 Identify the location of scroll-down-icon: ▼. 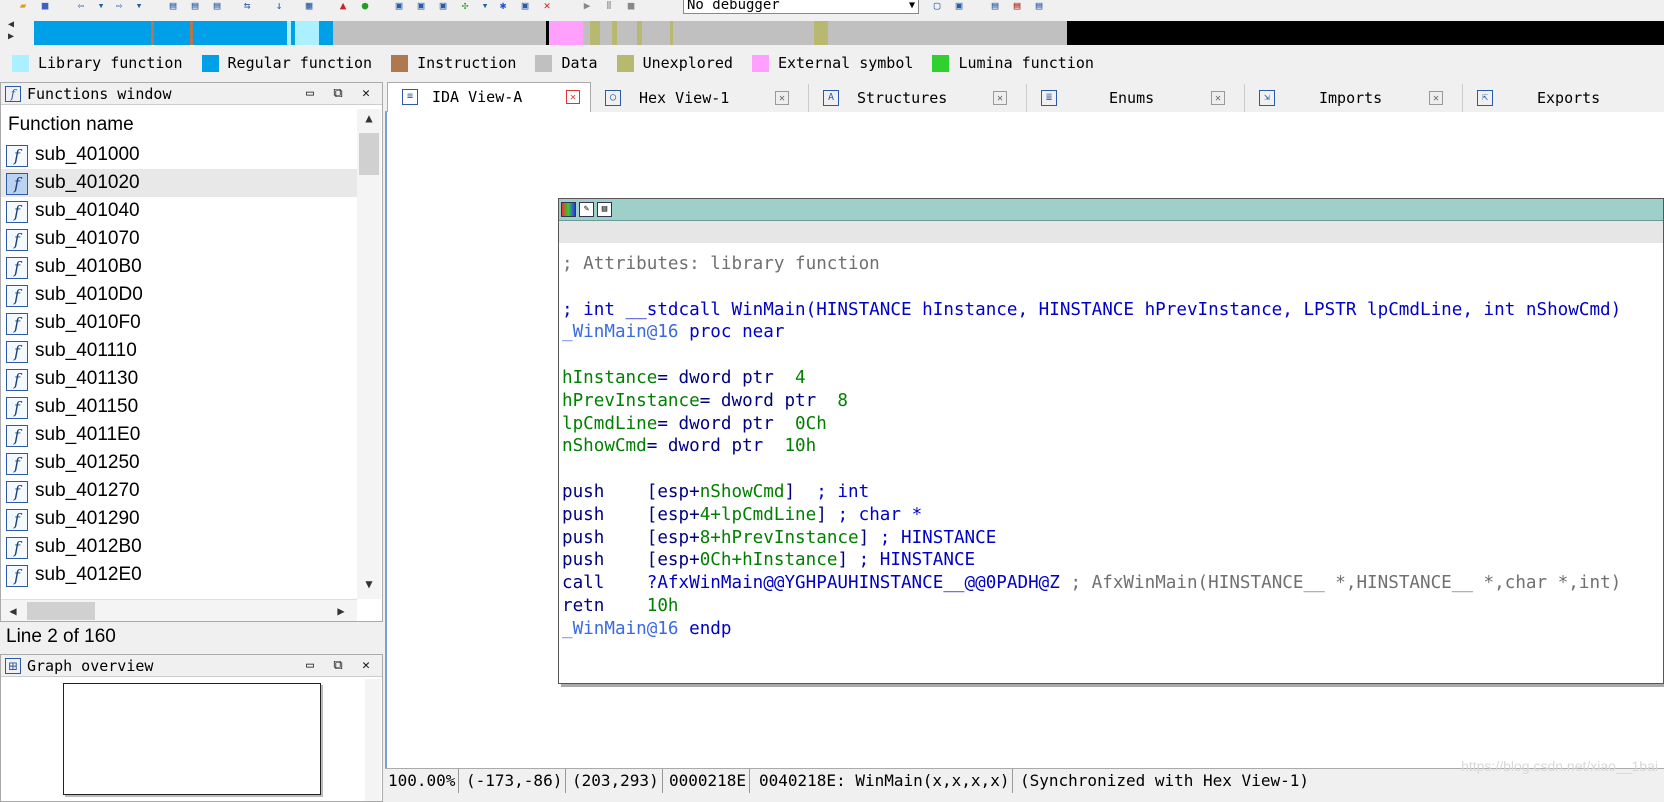
(369, 587).